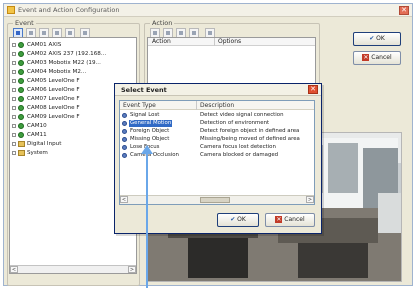 The height and width of the screenshot is (292, 419). Describe the element at coordinates (73, 269) in the screenshot. I see `event-tree-hscroll: < >` at that location.